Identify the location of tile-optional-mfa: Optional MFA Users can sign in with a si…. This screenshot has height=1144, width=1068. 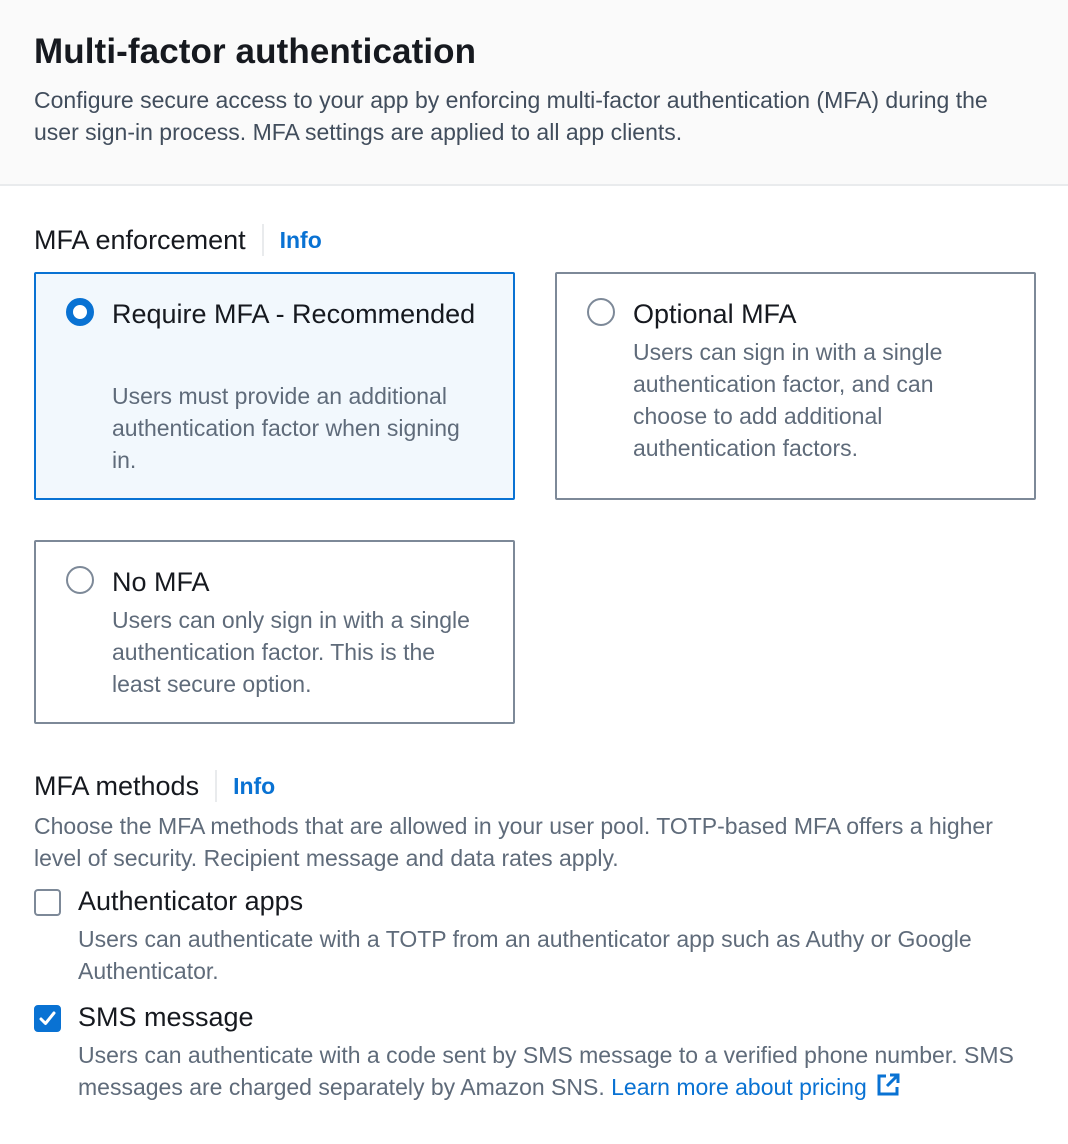
(795, 386).